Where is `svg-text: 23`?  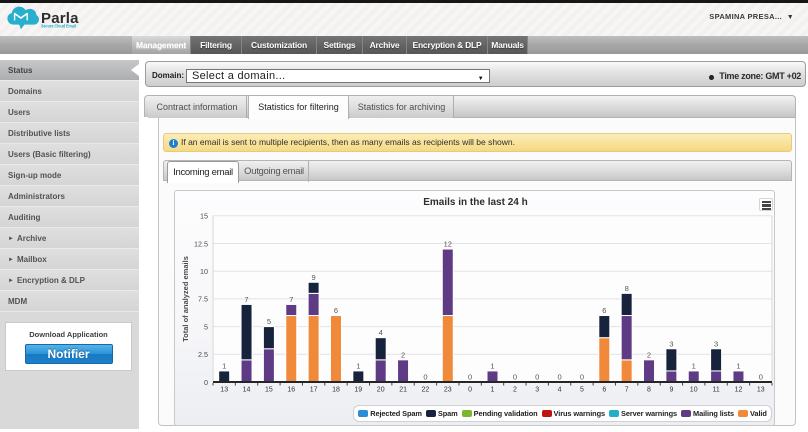
svg-text: 23 is located at coordinates (448, 390).